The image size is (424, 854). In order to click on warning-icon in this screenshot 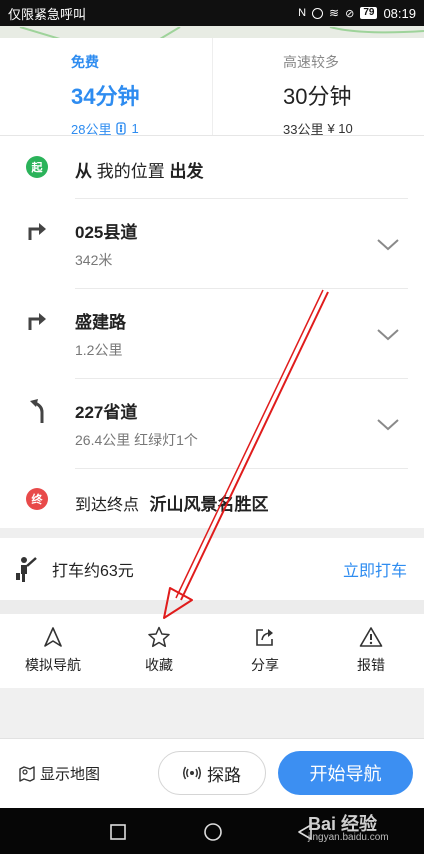, I will do `click(371, 637)`.